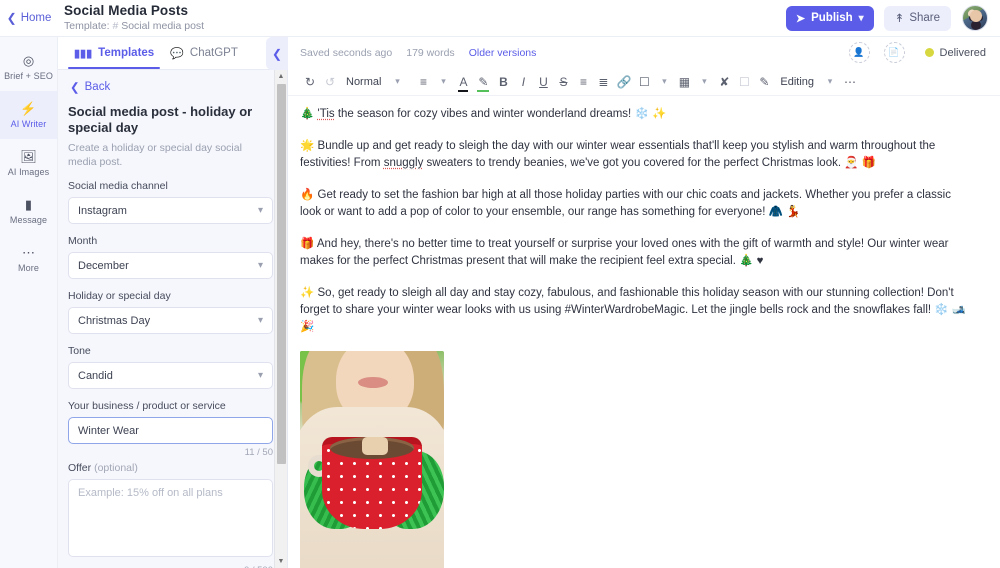  I want to click on star-emoji-icon: 🌟, so click(307, 146).